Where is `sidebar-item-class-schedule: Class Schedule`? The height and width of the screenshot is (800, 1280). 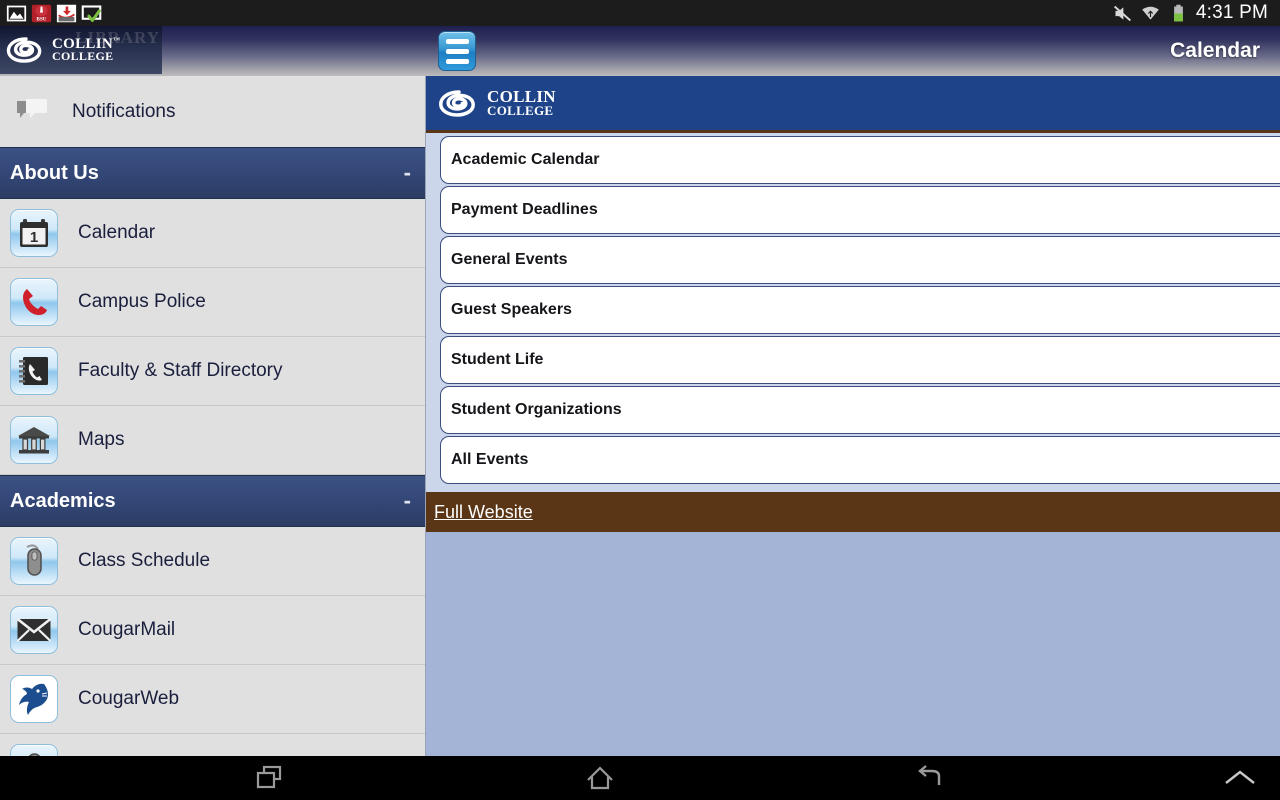
sidebar-item-class-schedule: Class Schedule is located at coordinates (212, 561).